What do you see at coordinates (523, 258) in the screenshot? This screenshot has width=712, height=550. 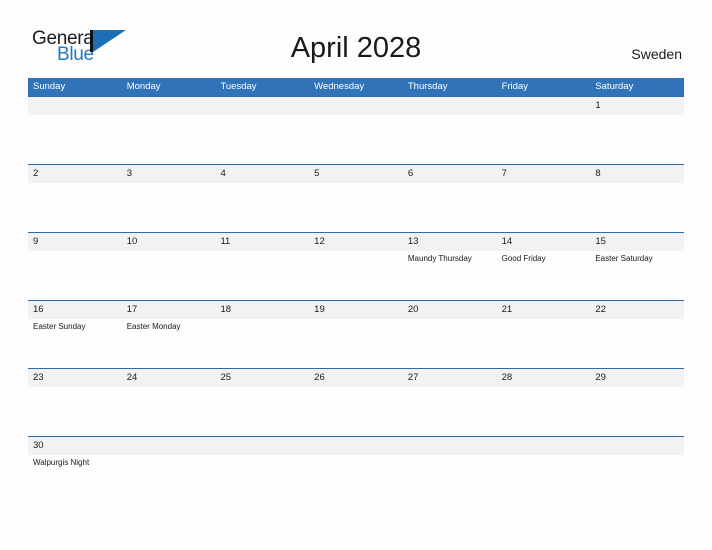 I see `day-event: Good Friday` at bounding box center [523, 258].